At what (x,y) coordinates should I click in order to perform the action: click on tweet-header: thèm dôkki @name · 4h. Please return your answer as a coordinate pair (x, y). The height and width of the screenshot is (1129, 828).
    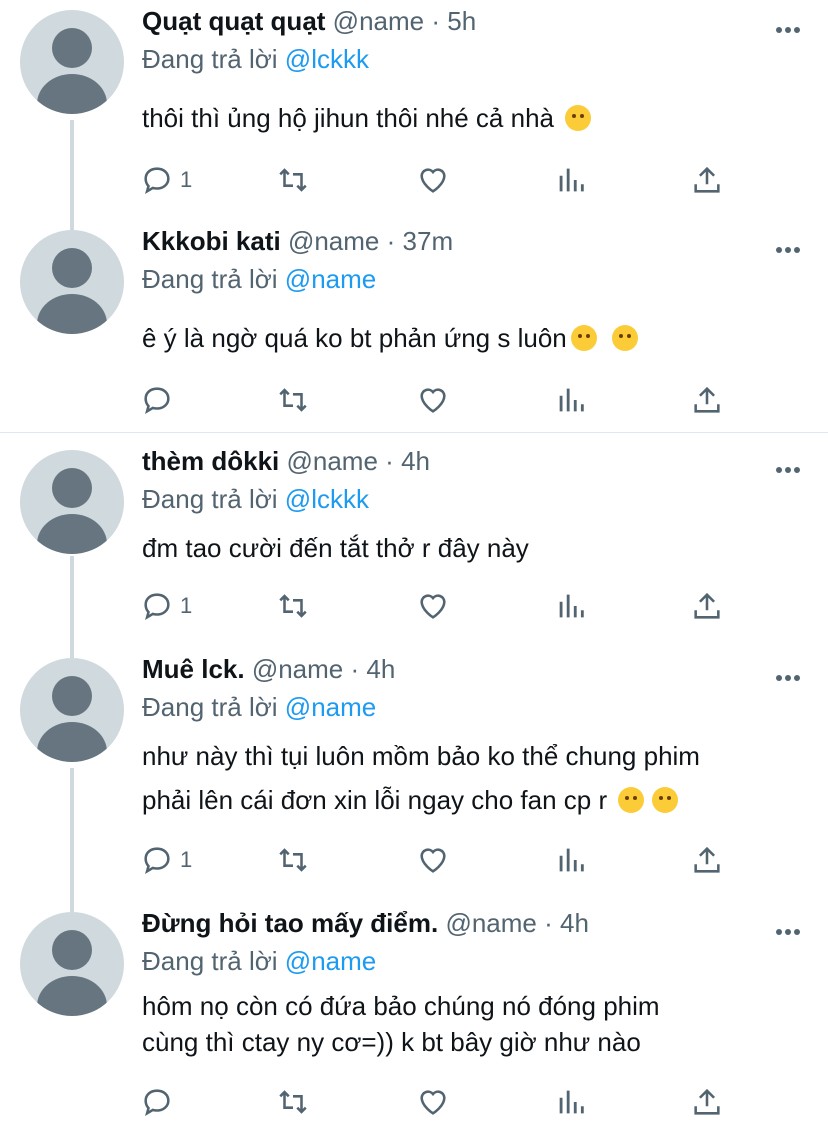
    Looking at the image, I should click on (286, 461).